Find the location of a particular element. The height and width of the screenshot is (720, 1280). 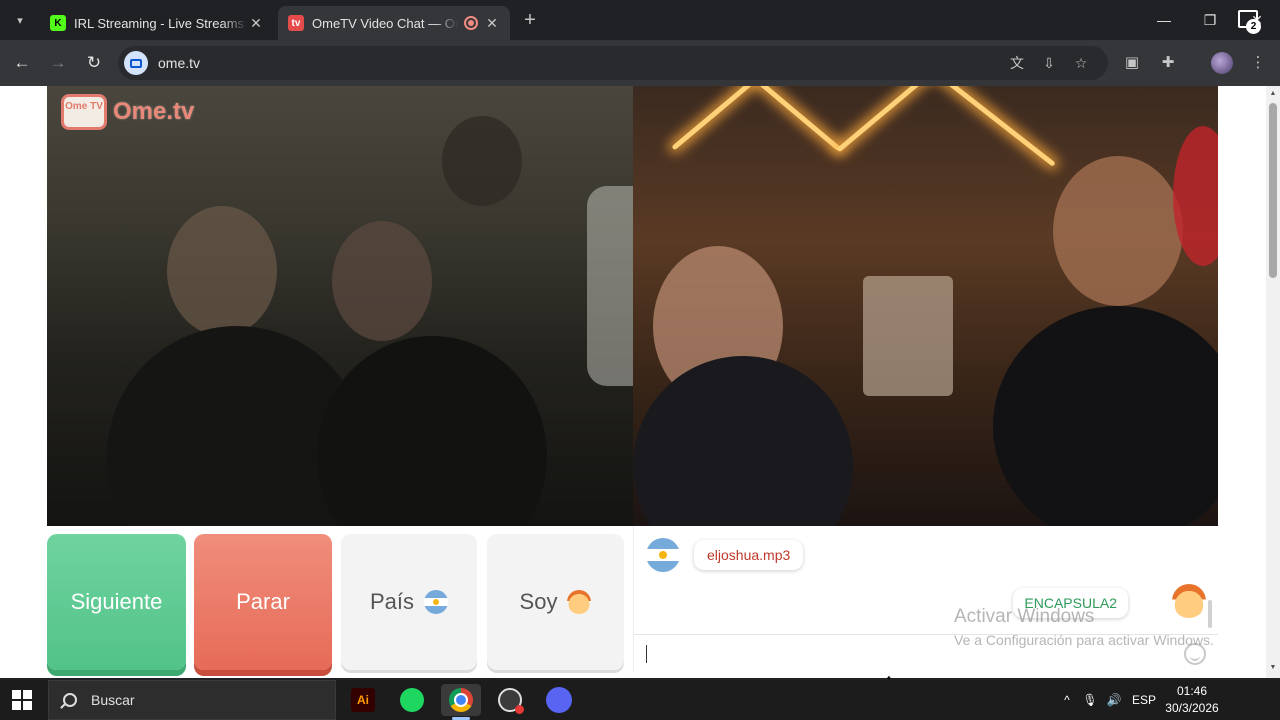

scroll-thumb is located at coordinates (1273, 190).